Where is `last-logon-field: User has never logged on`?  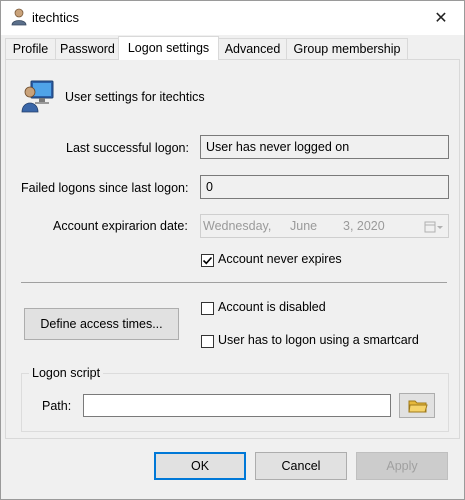 last-logon-field: User has never logged on is located at coordinates (324, 147).